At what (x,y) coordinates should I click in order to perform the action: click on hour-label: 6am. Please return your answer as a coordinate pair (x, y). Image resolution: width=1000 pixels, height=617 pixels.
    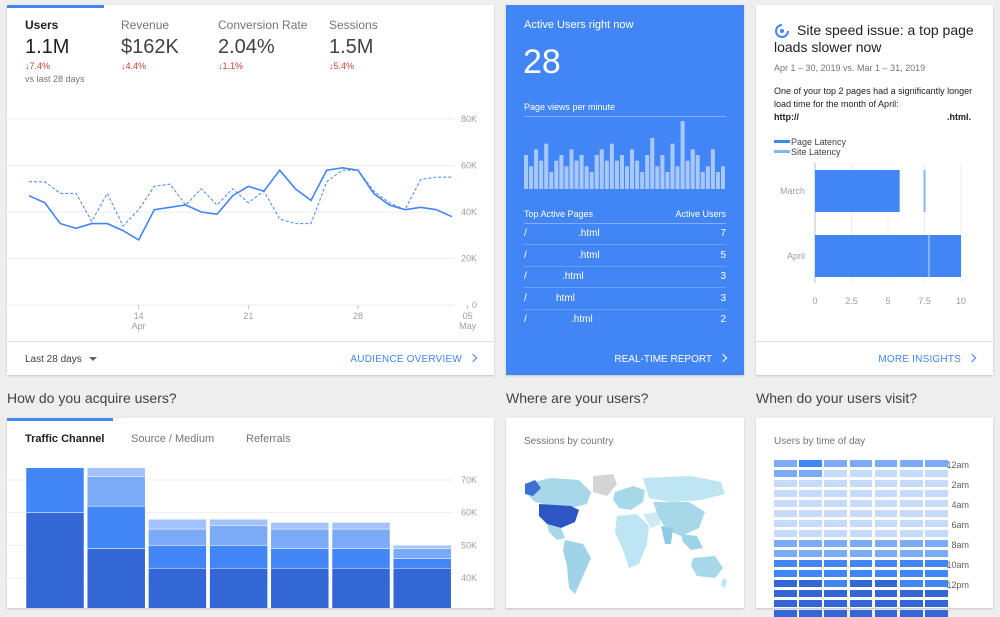
    Looking at the image, I should click on (960, 525).